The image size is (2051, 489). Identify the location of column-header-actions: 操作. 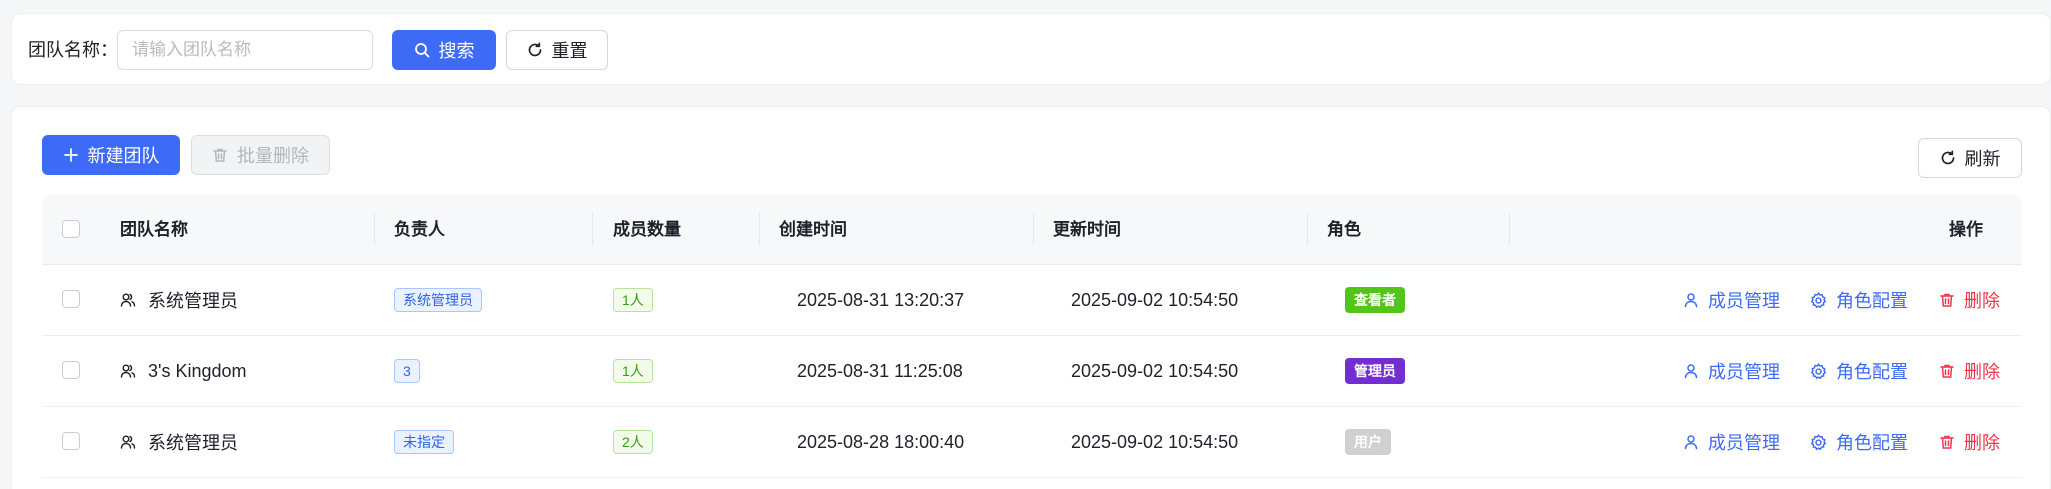
(1966, 229).